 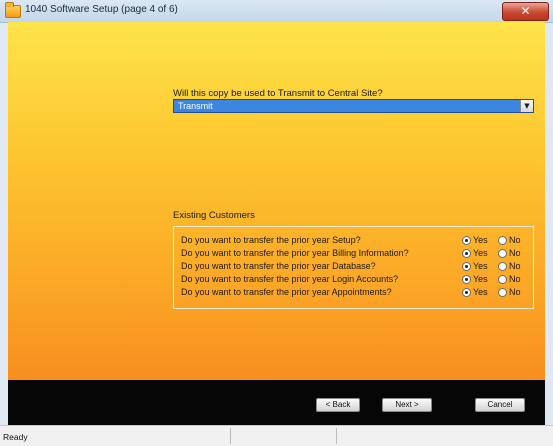 I want to click on wizard-button-bar: < Back Next > Cancel, so click(x=276, y=402).